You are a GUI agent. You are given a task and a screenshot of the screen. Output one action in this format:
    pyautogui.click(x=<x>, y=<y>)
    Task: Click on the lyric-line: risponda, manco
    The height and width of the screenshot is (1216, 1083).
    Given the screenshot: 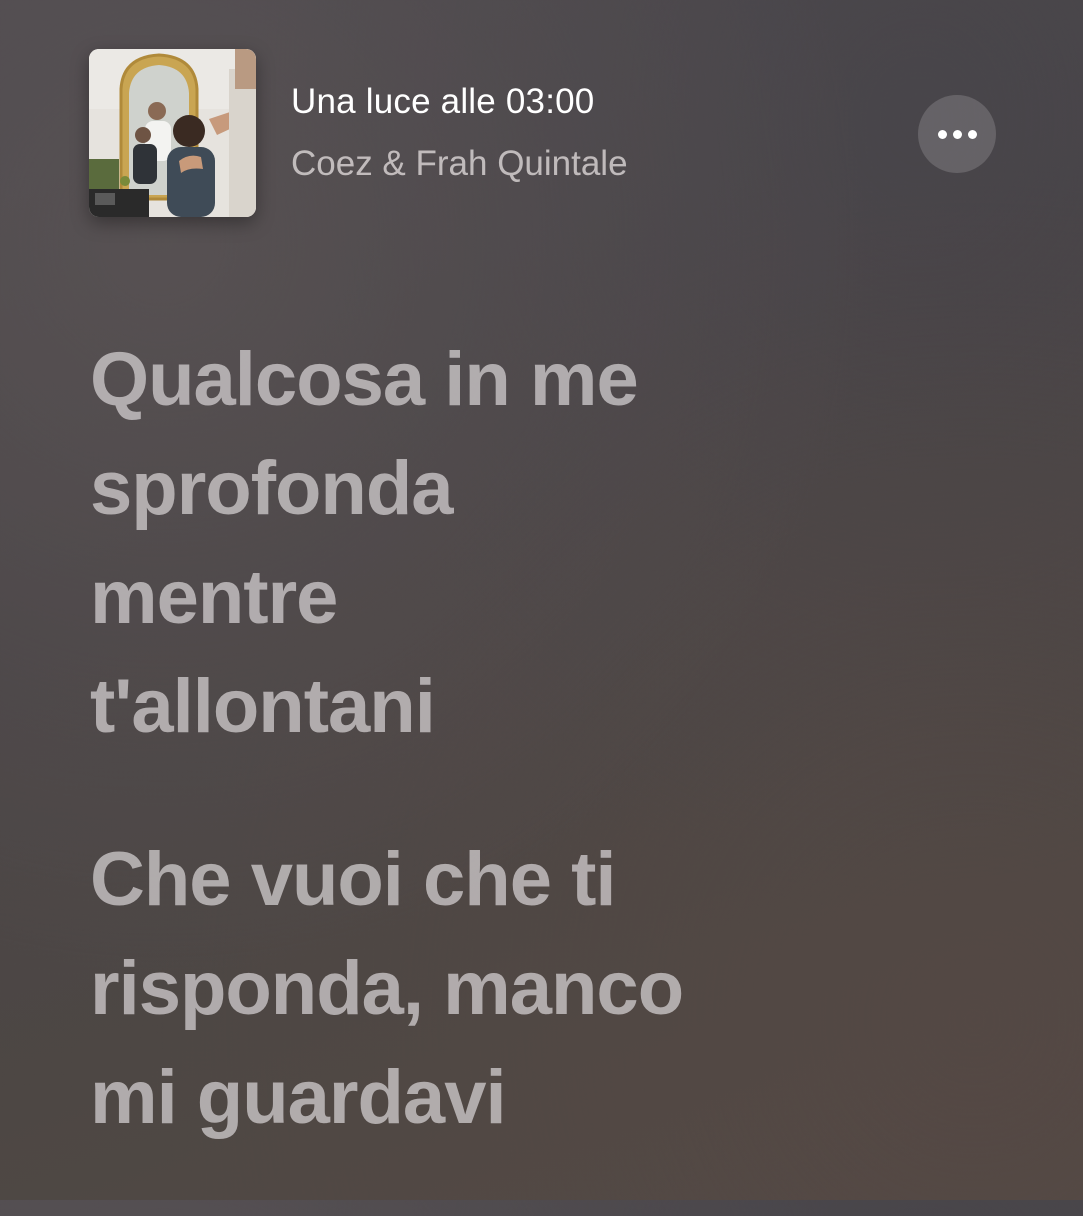 What is the action you would take?
    pyautogui.click(x=520, y=988)
    